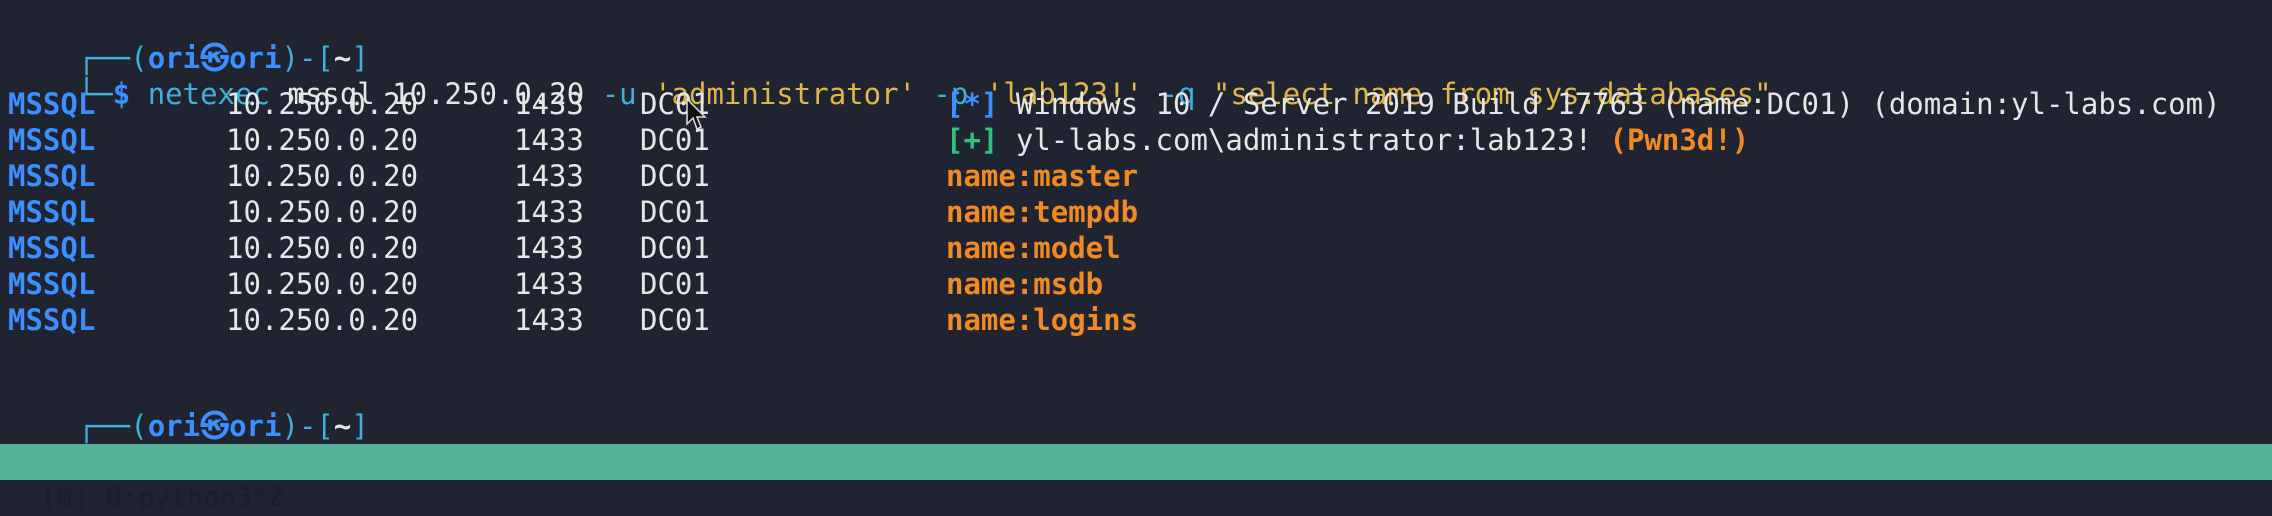 The image size is (2272, 516). I want to click on database-name: name:msdb, so click(1025, 284).